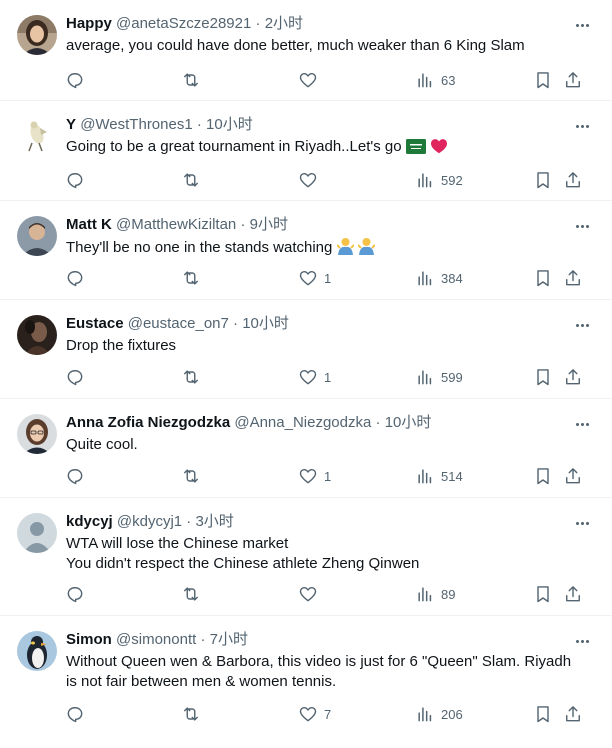 This screenshot has height=748, width=612. Describe the element at coordinates (156, 639) in the screenshot. I see `user-handle: @simonontt` at that location.